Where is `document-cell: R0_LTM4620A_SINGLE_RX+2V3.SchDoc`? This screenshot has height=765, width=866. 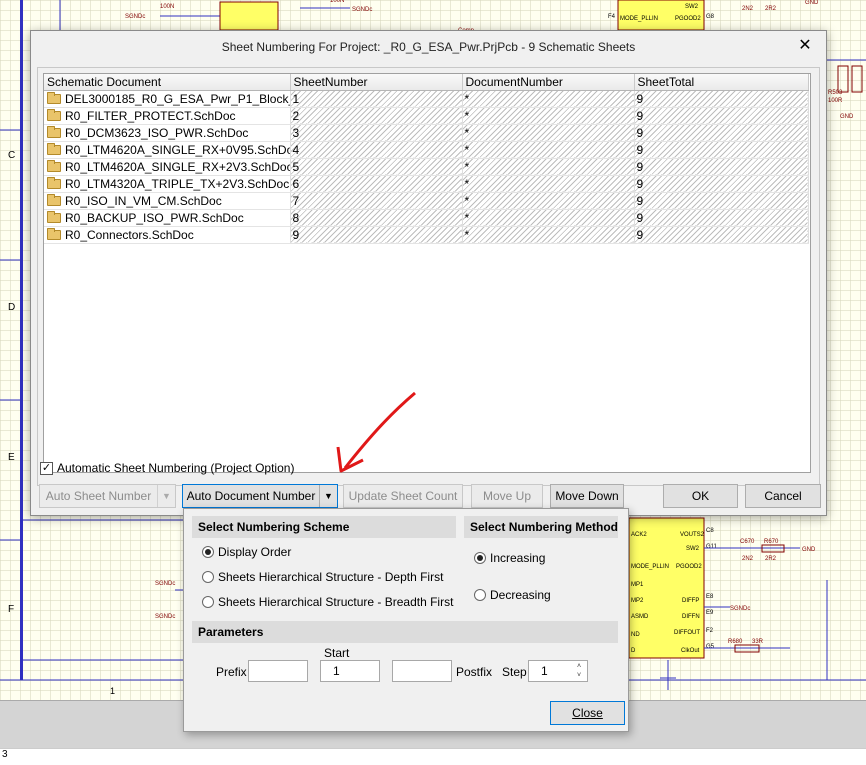
document-cell: R0_LTM4620A_SINGLE_RX+2V3.SchDoc is located at coordinates (167, 167).